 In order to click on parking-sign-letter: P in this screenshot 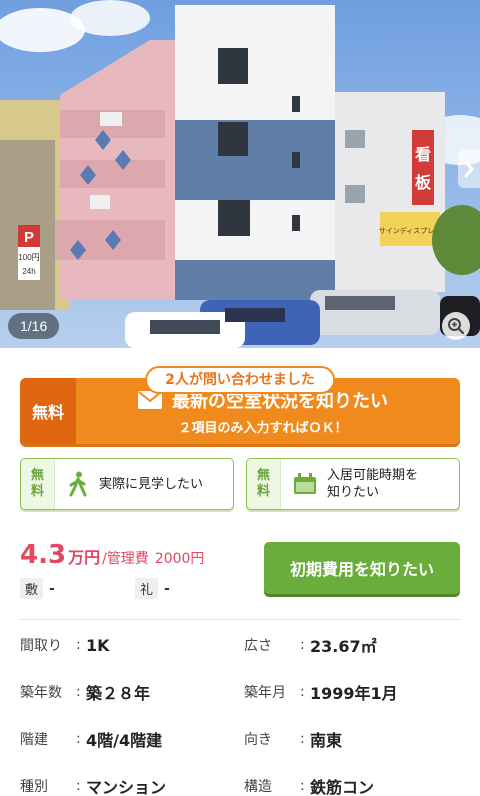, I will do `click(29, 237)`.